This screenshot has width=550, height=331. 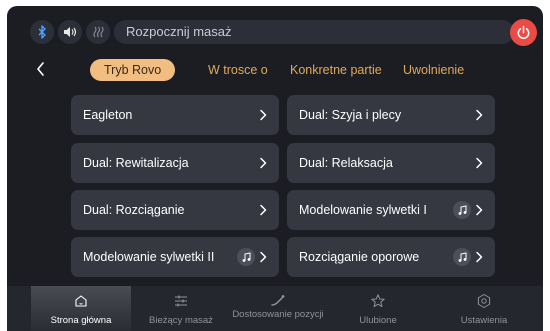 What do you see at coordinates (175, 115) in the screenshot?
I see `program-card: Eagleton` at bounding box center [175, 115].